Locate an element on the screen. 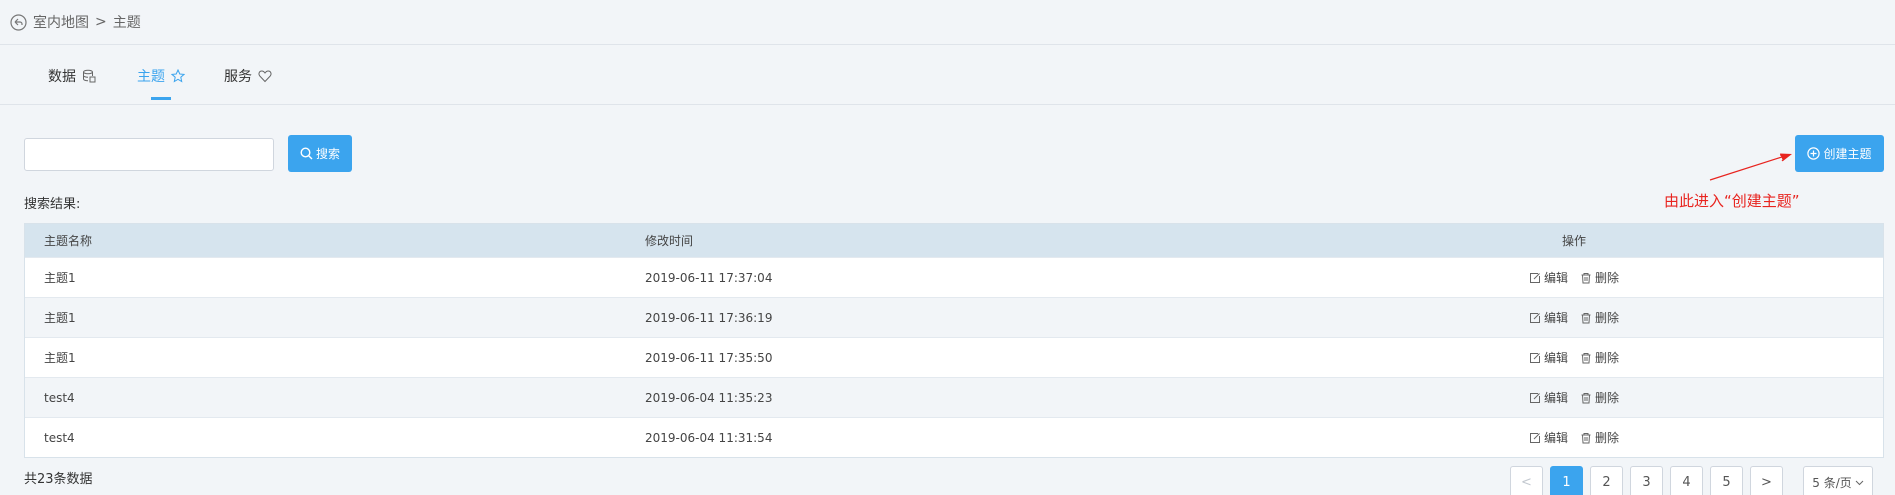 The width and height of the screenshot is (1895, 495). search-button-label: 搜索 is located at coordinates (327, 154).